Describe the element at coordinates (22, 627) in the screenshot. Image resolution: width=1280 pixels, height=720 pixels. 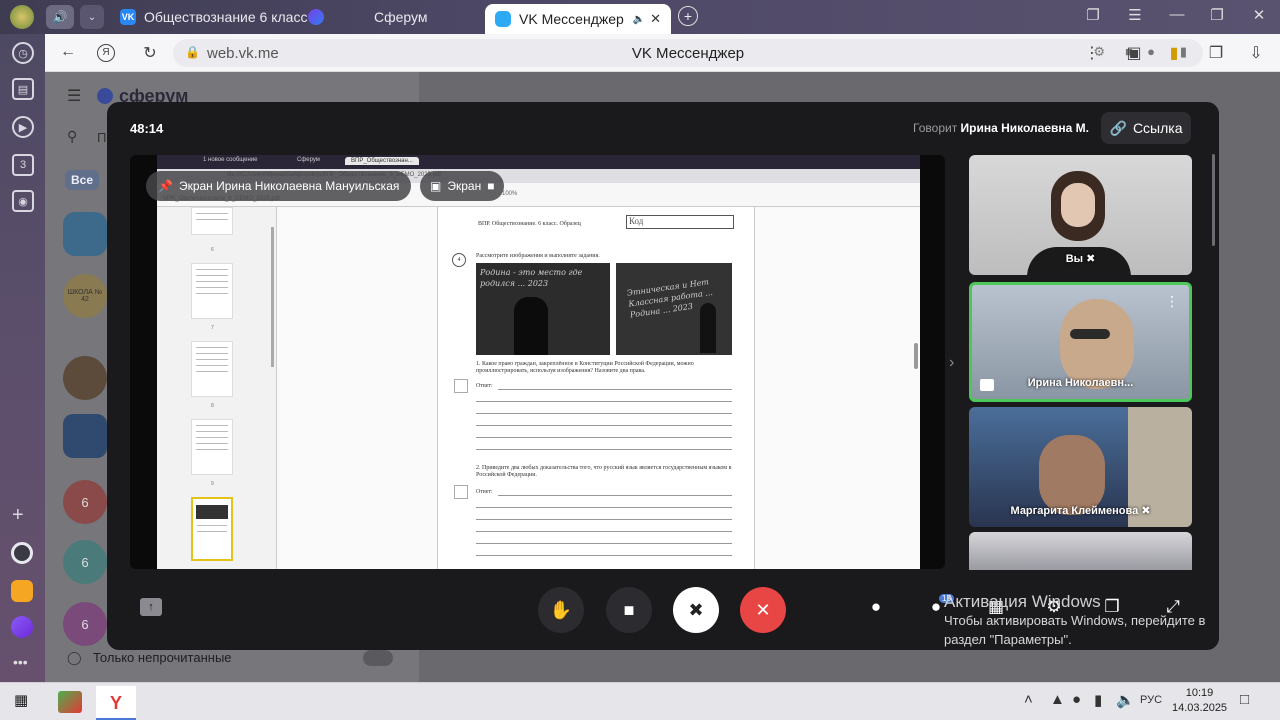
I see `alice-icon` at that location.